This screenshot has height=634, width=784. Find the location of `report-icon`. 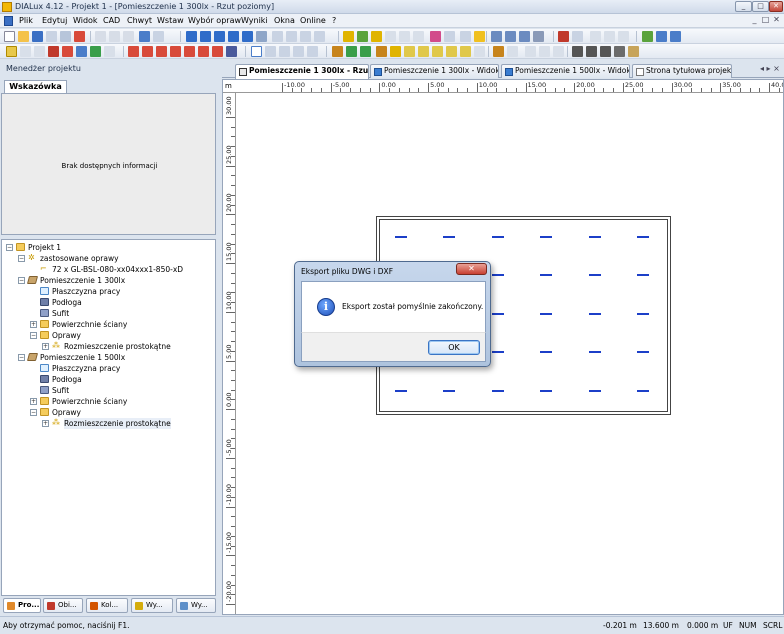

report-icon is located at coordinates (563, 36).